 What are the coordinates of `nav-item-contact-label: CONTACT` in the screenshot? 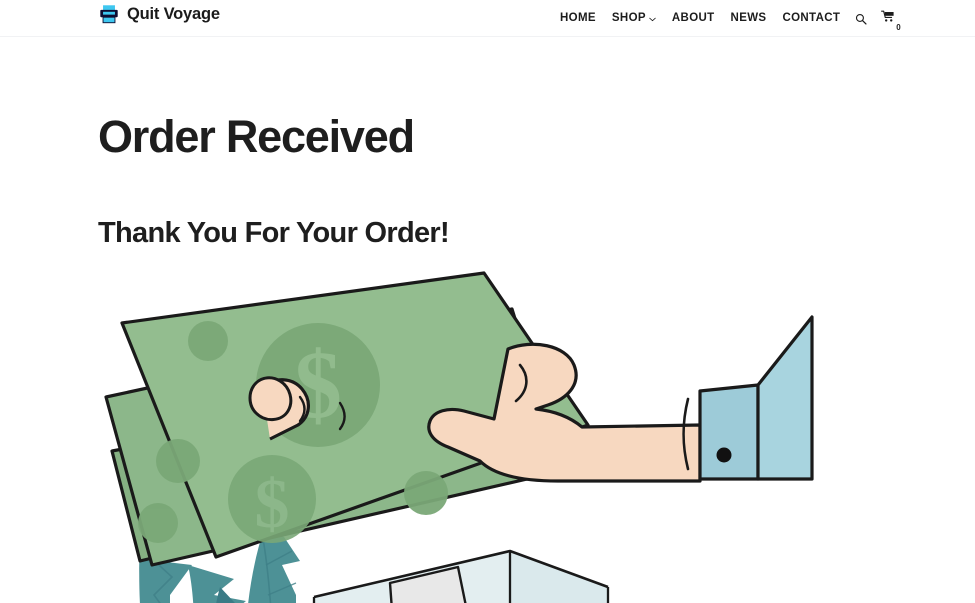 It's located at (811, 17).